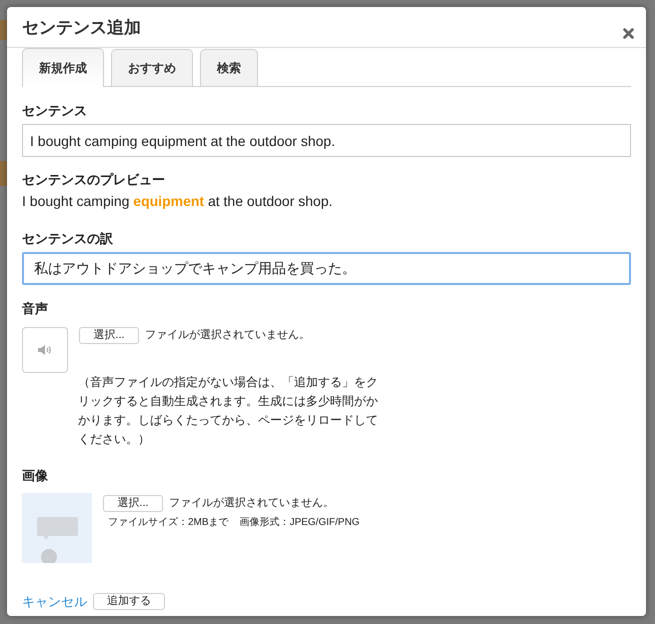 Image resolution: width=655 pixels, height=624 pixels. Describe the element at coordinates (168, 523) in the screenshot. I see `file-size-limit: ファイルサイズ：2MBまで` at that location.